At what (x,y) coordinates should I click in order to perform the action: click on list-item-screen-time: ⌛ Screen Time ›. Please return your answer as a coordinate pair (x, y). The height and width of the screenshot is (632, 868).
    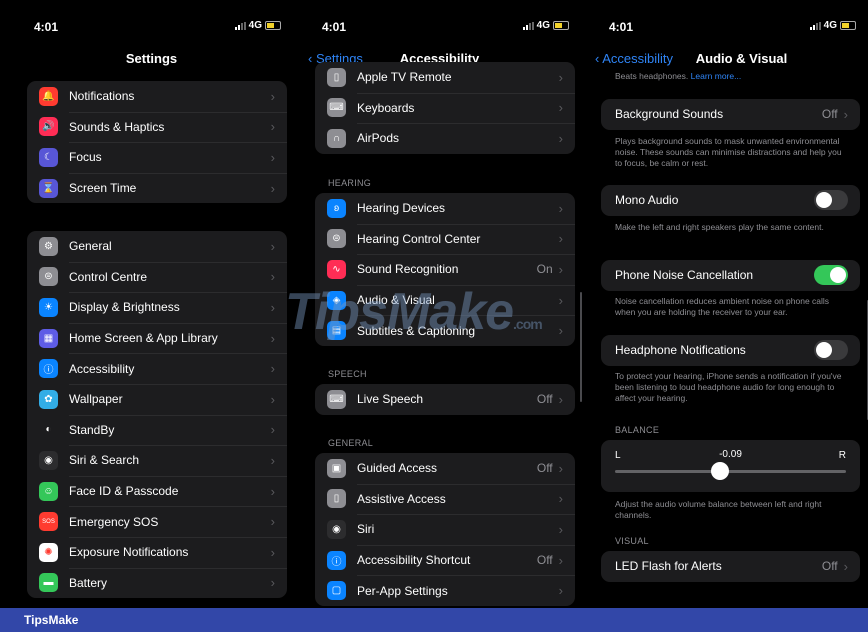
    Looking at the image, I should click on (157, 188).